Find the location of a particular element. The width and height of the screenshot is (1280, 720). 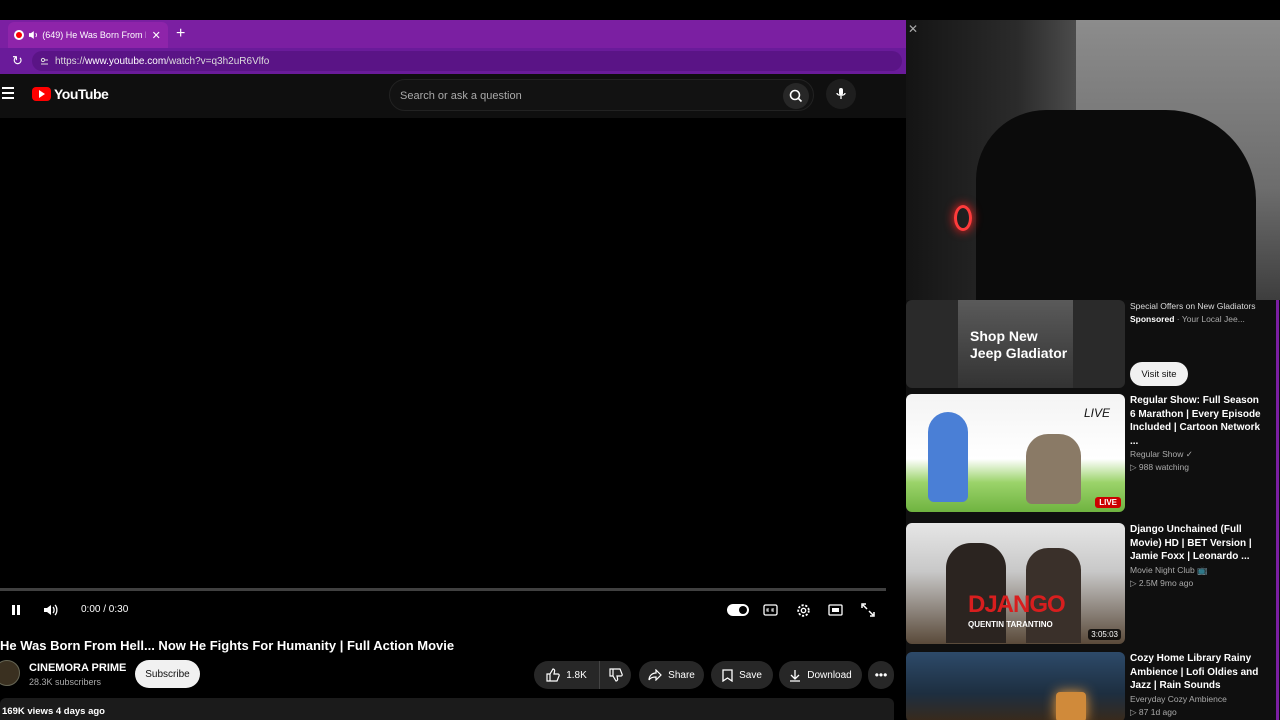

search-icon is located at coordinates (796, 96).